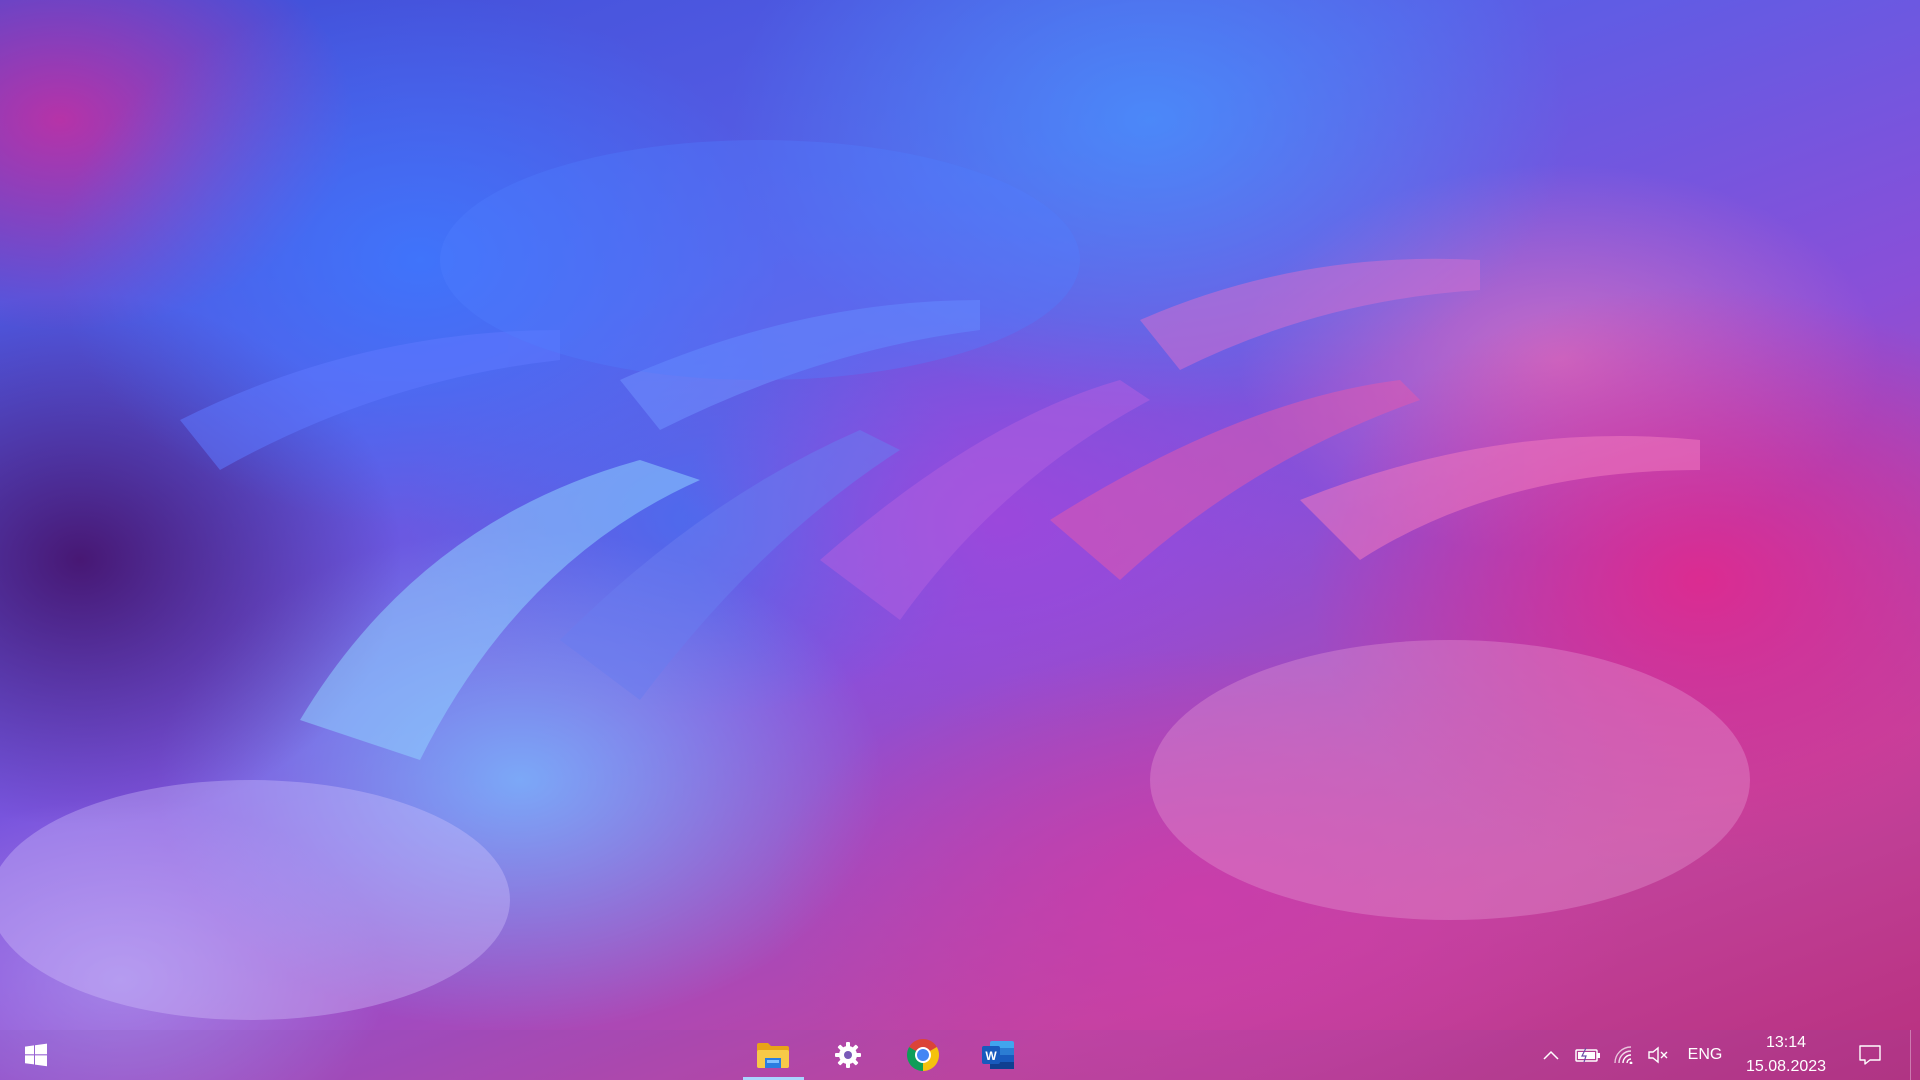 The height and width of the screenshot is (1080, 1920). I want to click on word-icon: W, so click(998, 1055).